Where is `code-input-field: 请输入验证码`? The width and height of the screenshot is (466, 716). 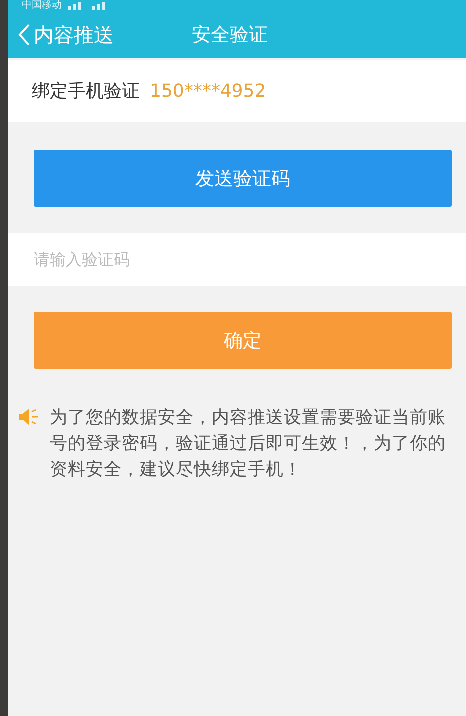 code-input-field: 请输入验证码 is located at coordinates (237, 259).